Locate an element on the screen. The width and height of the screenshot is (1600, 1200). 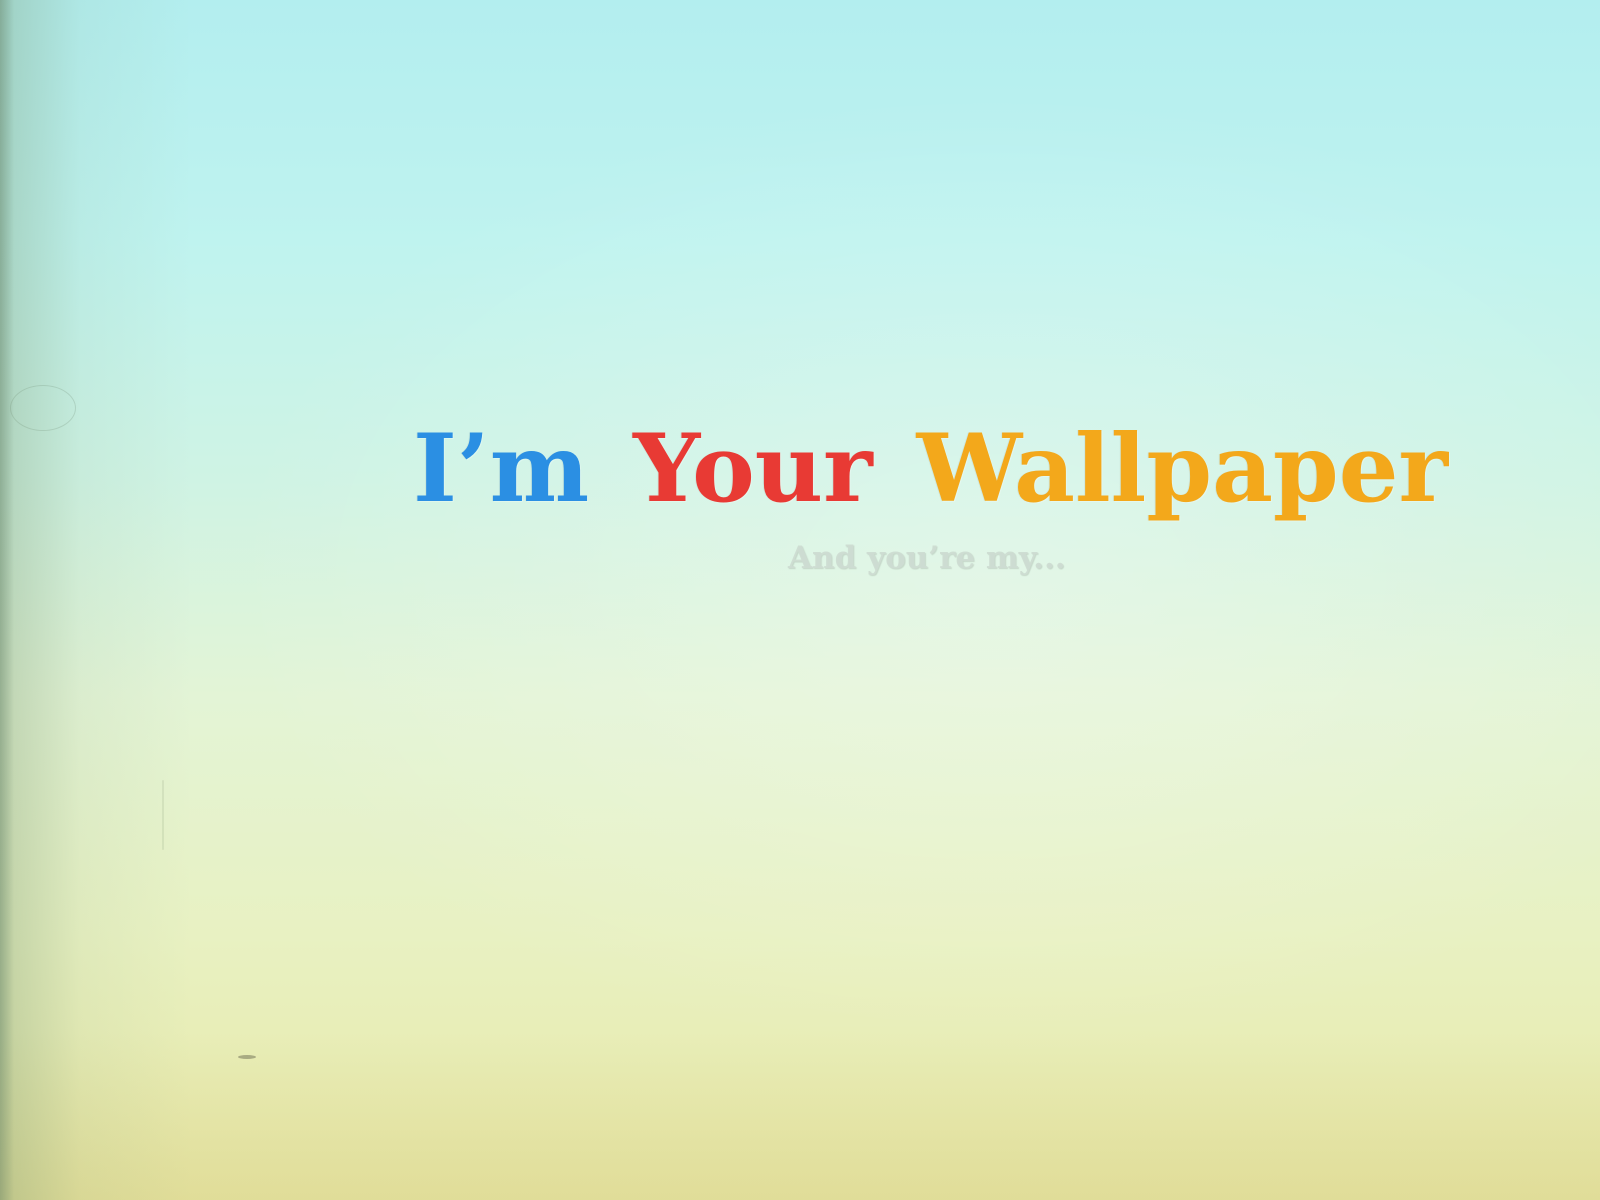
title-word-your: Your is located at coordinates (753, 469).